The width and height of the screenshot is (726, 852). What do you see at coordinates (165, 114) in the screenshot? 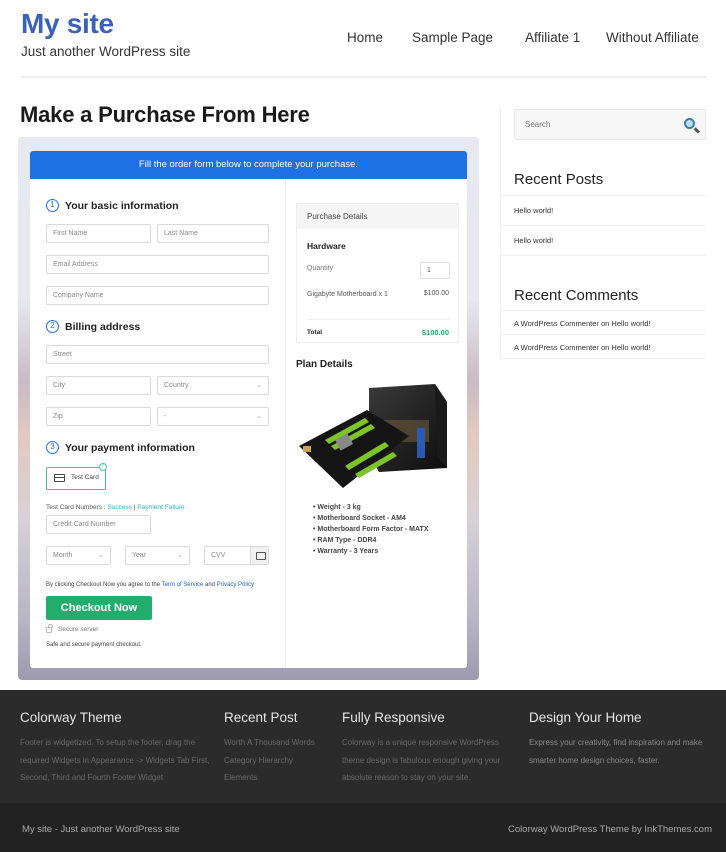
I see `page-title: Make a Purchase From Here` at bounding box center [165, 114].